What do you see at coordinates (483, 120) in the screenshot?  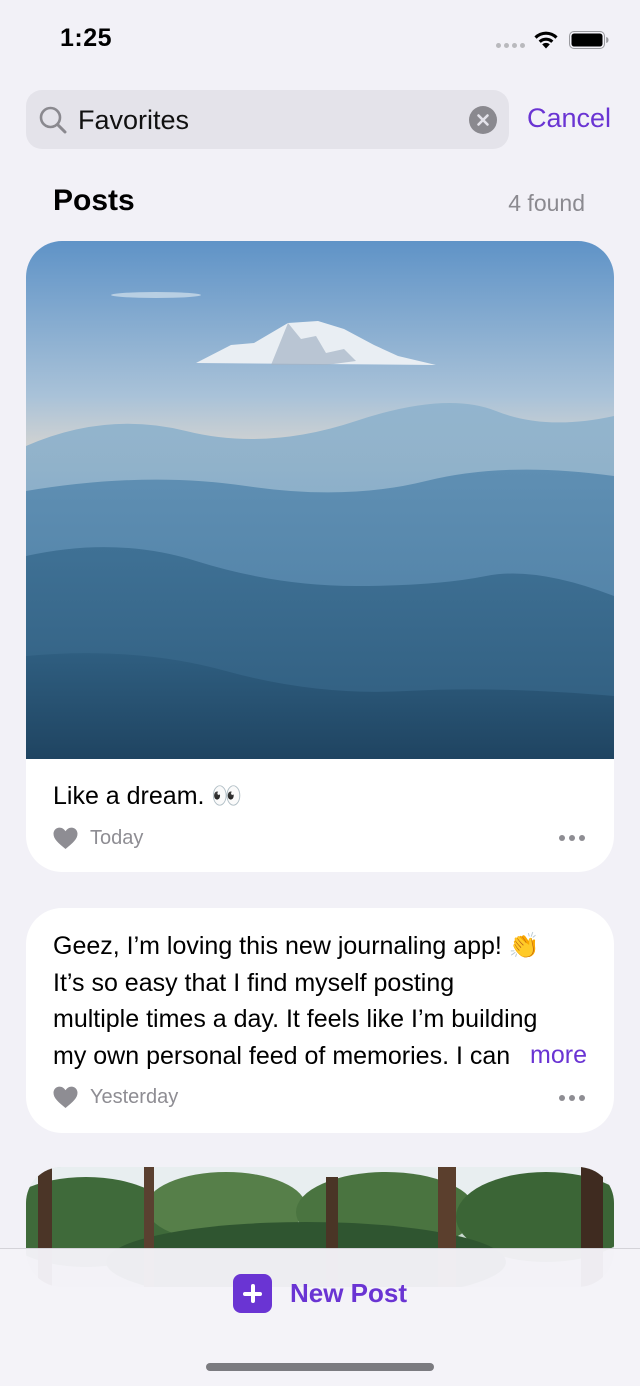 I see `clear-icon` at bounding box center [483, 120].